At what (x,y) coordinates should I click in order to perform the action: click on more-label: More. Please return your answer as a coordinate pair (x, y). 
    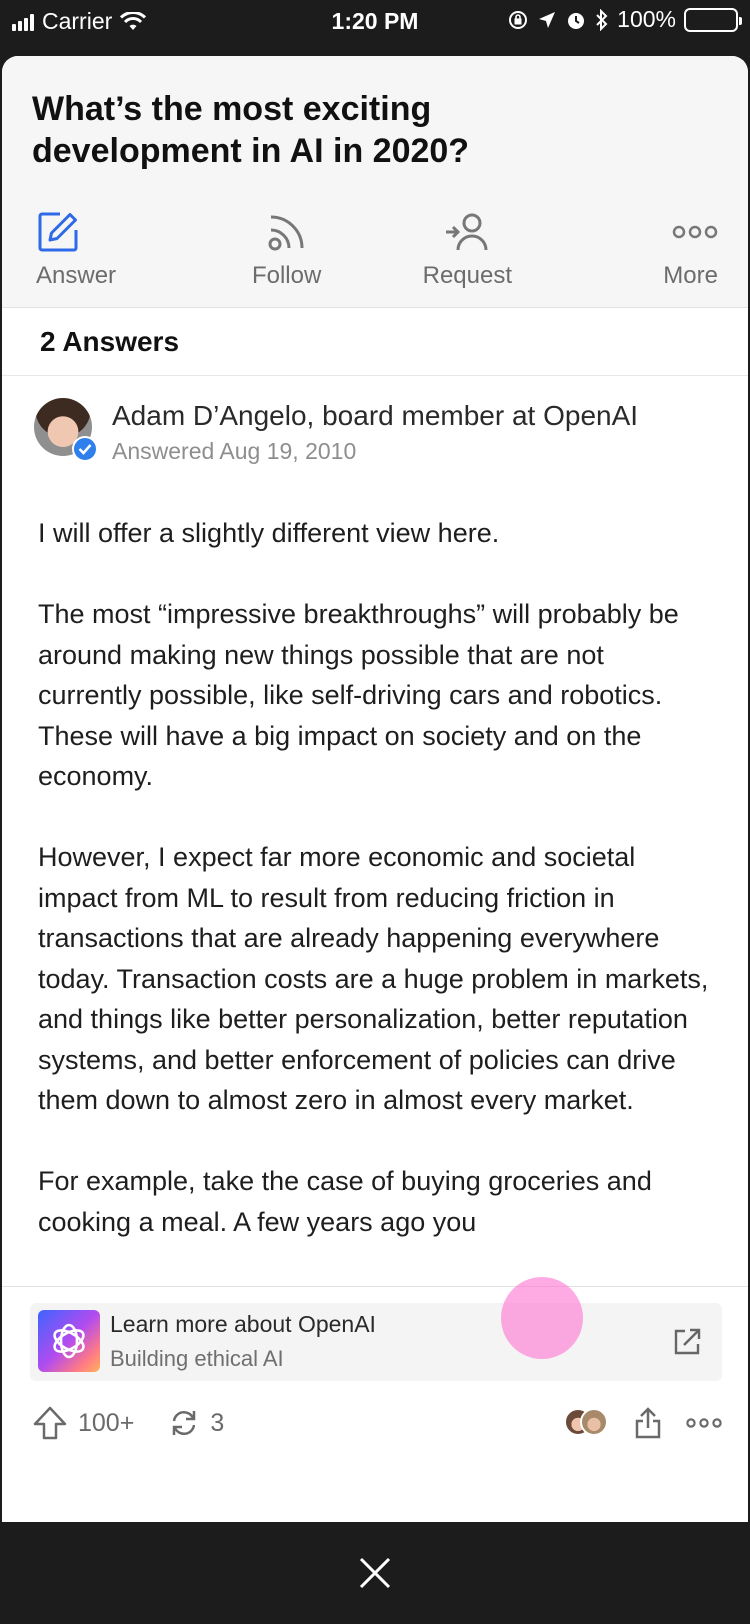
    Looking at the image, I should click on (690, 275).